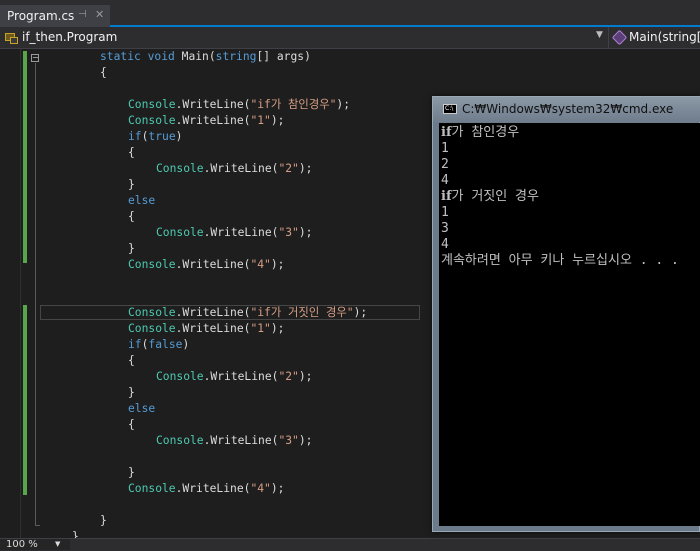 The width and height of the screenshot is (700, 551). What do you see at coordinates (35, 294) in the screenshot?
I see `outline-line` at bounding box center [35, 294].